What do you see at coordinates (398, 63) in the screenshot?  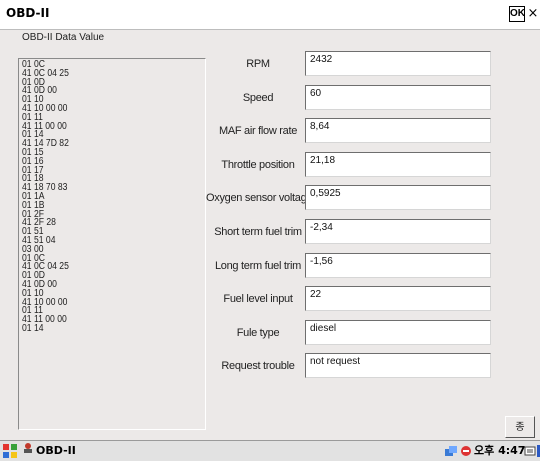 I see `field-value: 2432` at bounding box center [398, 63].